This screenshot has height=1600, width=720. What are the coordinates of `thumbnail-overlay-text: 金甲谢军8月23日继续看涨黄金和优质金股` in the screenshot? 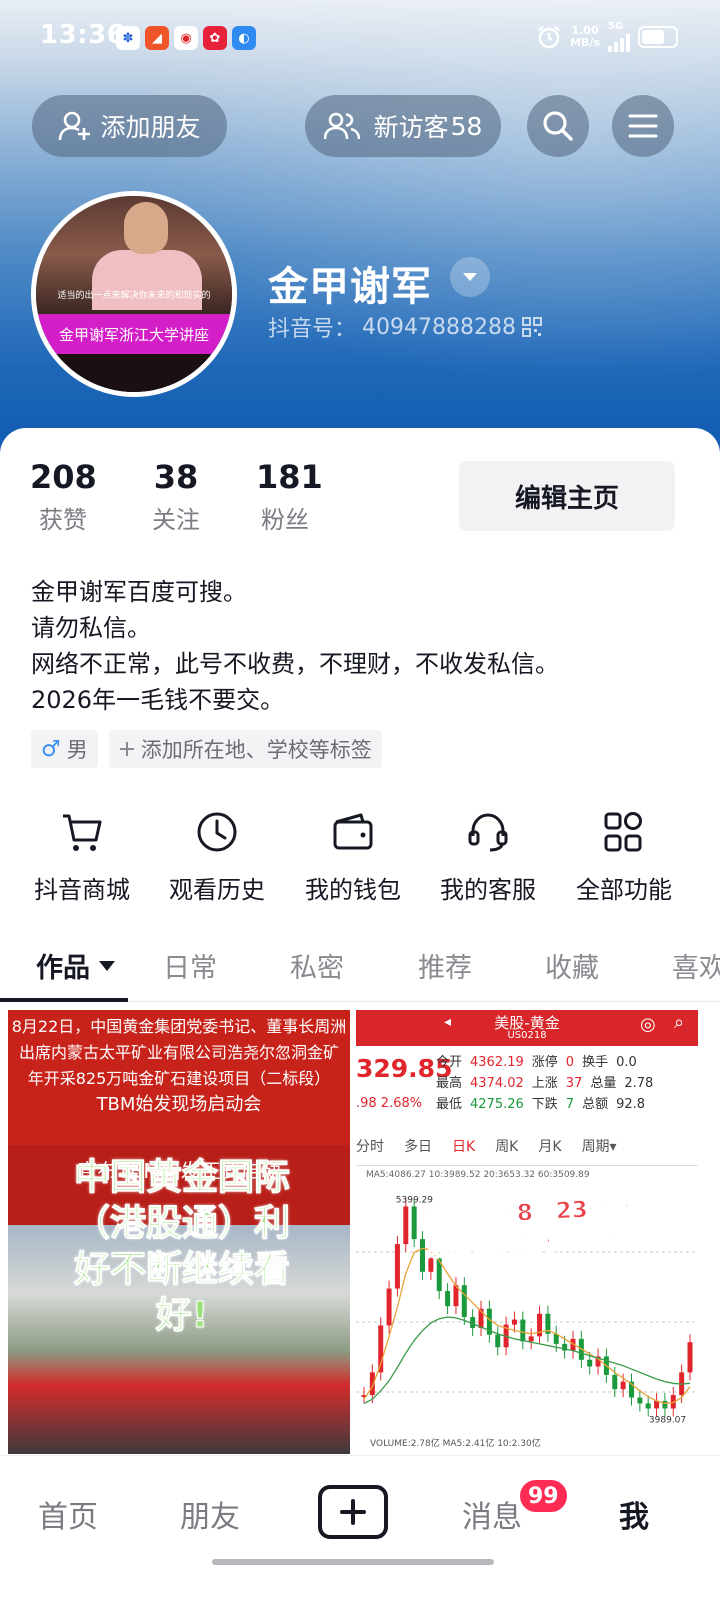 It's located at (530, 1241).